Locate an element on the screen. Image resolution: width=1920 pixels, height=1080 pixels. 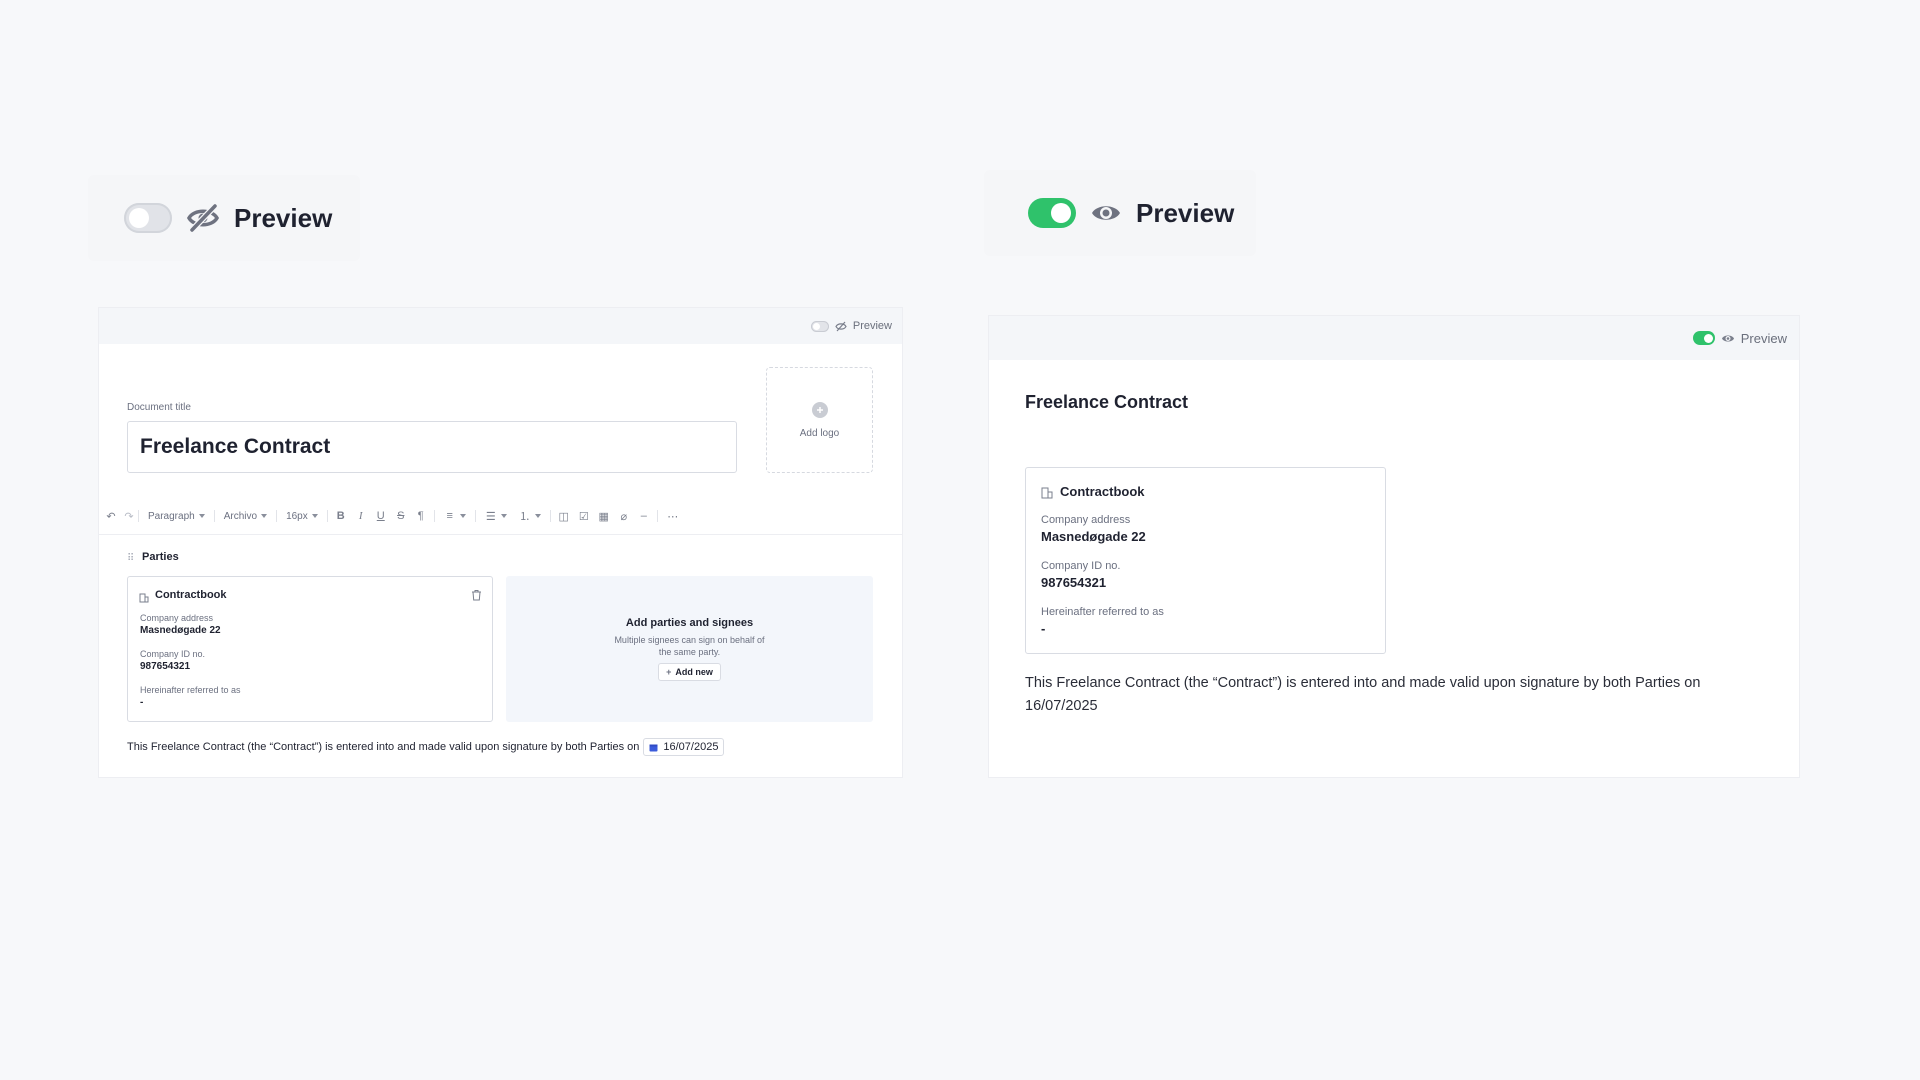
add-parties-desc-line1: Multiple signees can sign on behalf of is located at coordinates (689, 640).